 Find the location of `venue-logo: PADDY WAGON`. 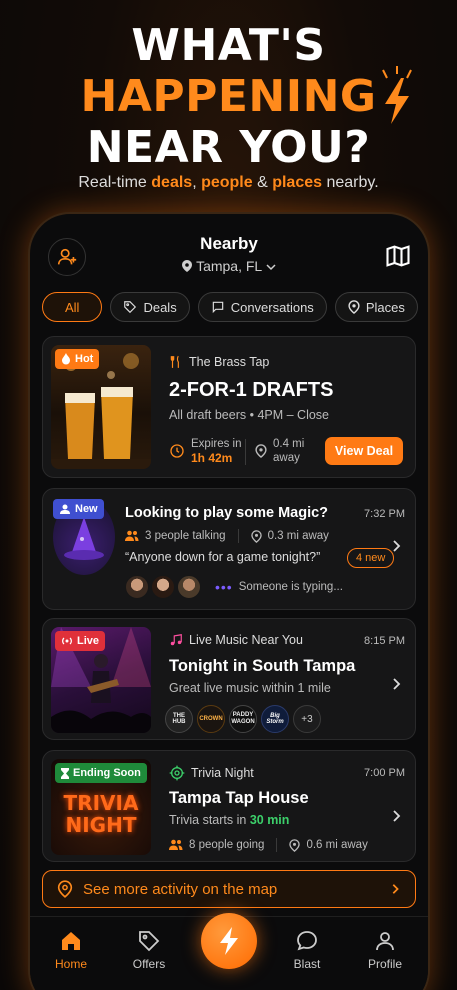

venue-logo: PADDY WAGON is located at coordinates (243, 719).